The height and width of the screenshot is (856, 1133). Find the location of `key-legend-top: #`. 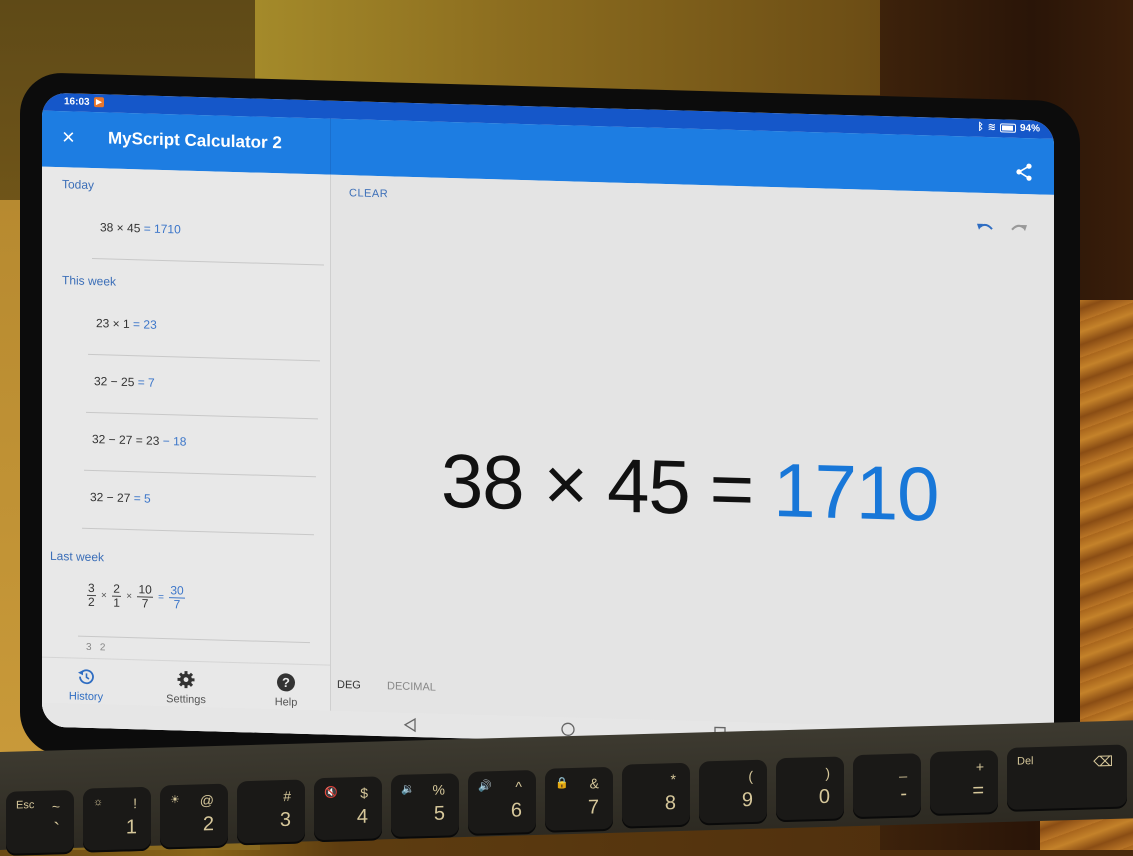

key-legend-top: # is located at coordinates (287, 796).